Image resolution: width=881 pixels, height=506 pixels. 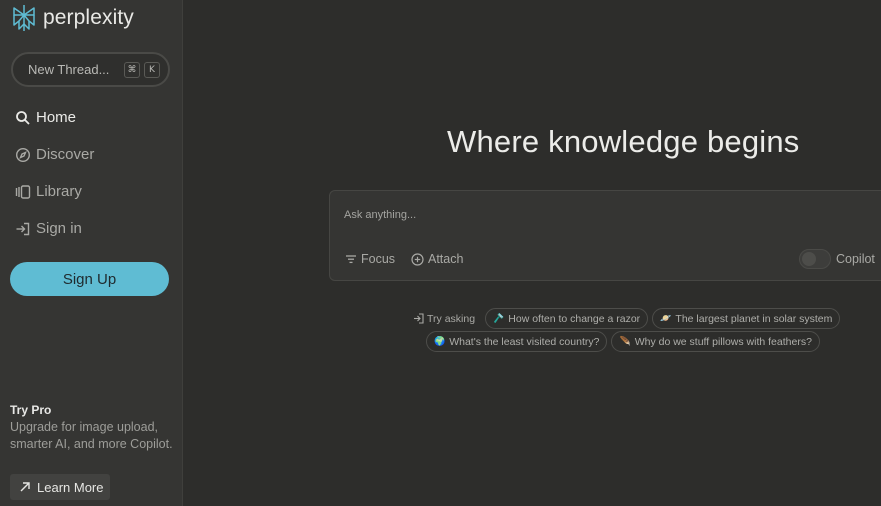 What do you see at coordinates (23, 228) in the screenshot?
I see `sign-in-icon` at bounding box center [23, 228].